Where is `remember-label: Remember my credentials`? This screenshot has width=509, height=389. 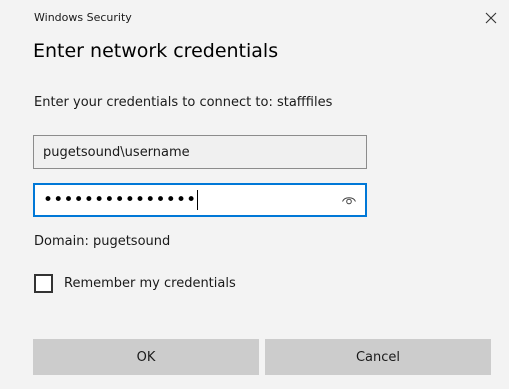 remember-label: Remember my credentials is located at coordinates (150, 283).